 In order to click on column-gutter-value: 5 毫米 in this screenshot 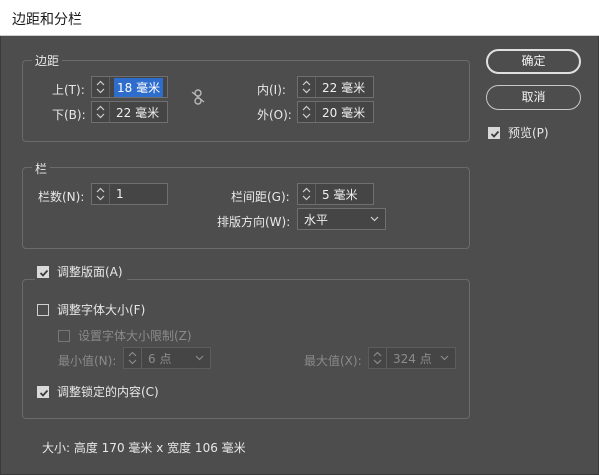, I will do `click(336, 194)`.